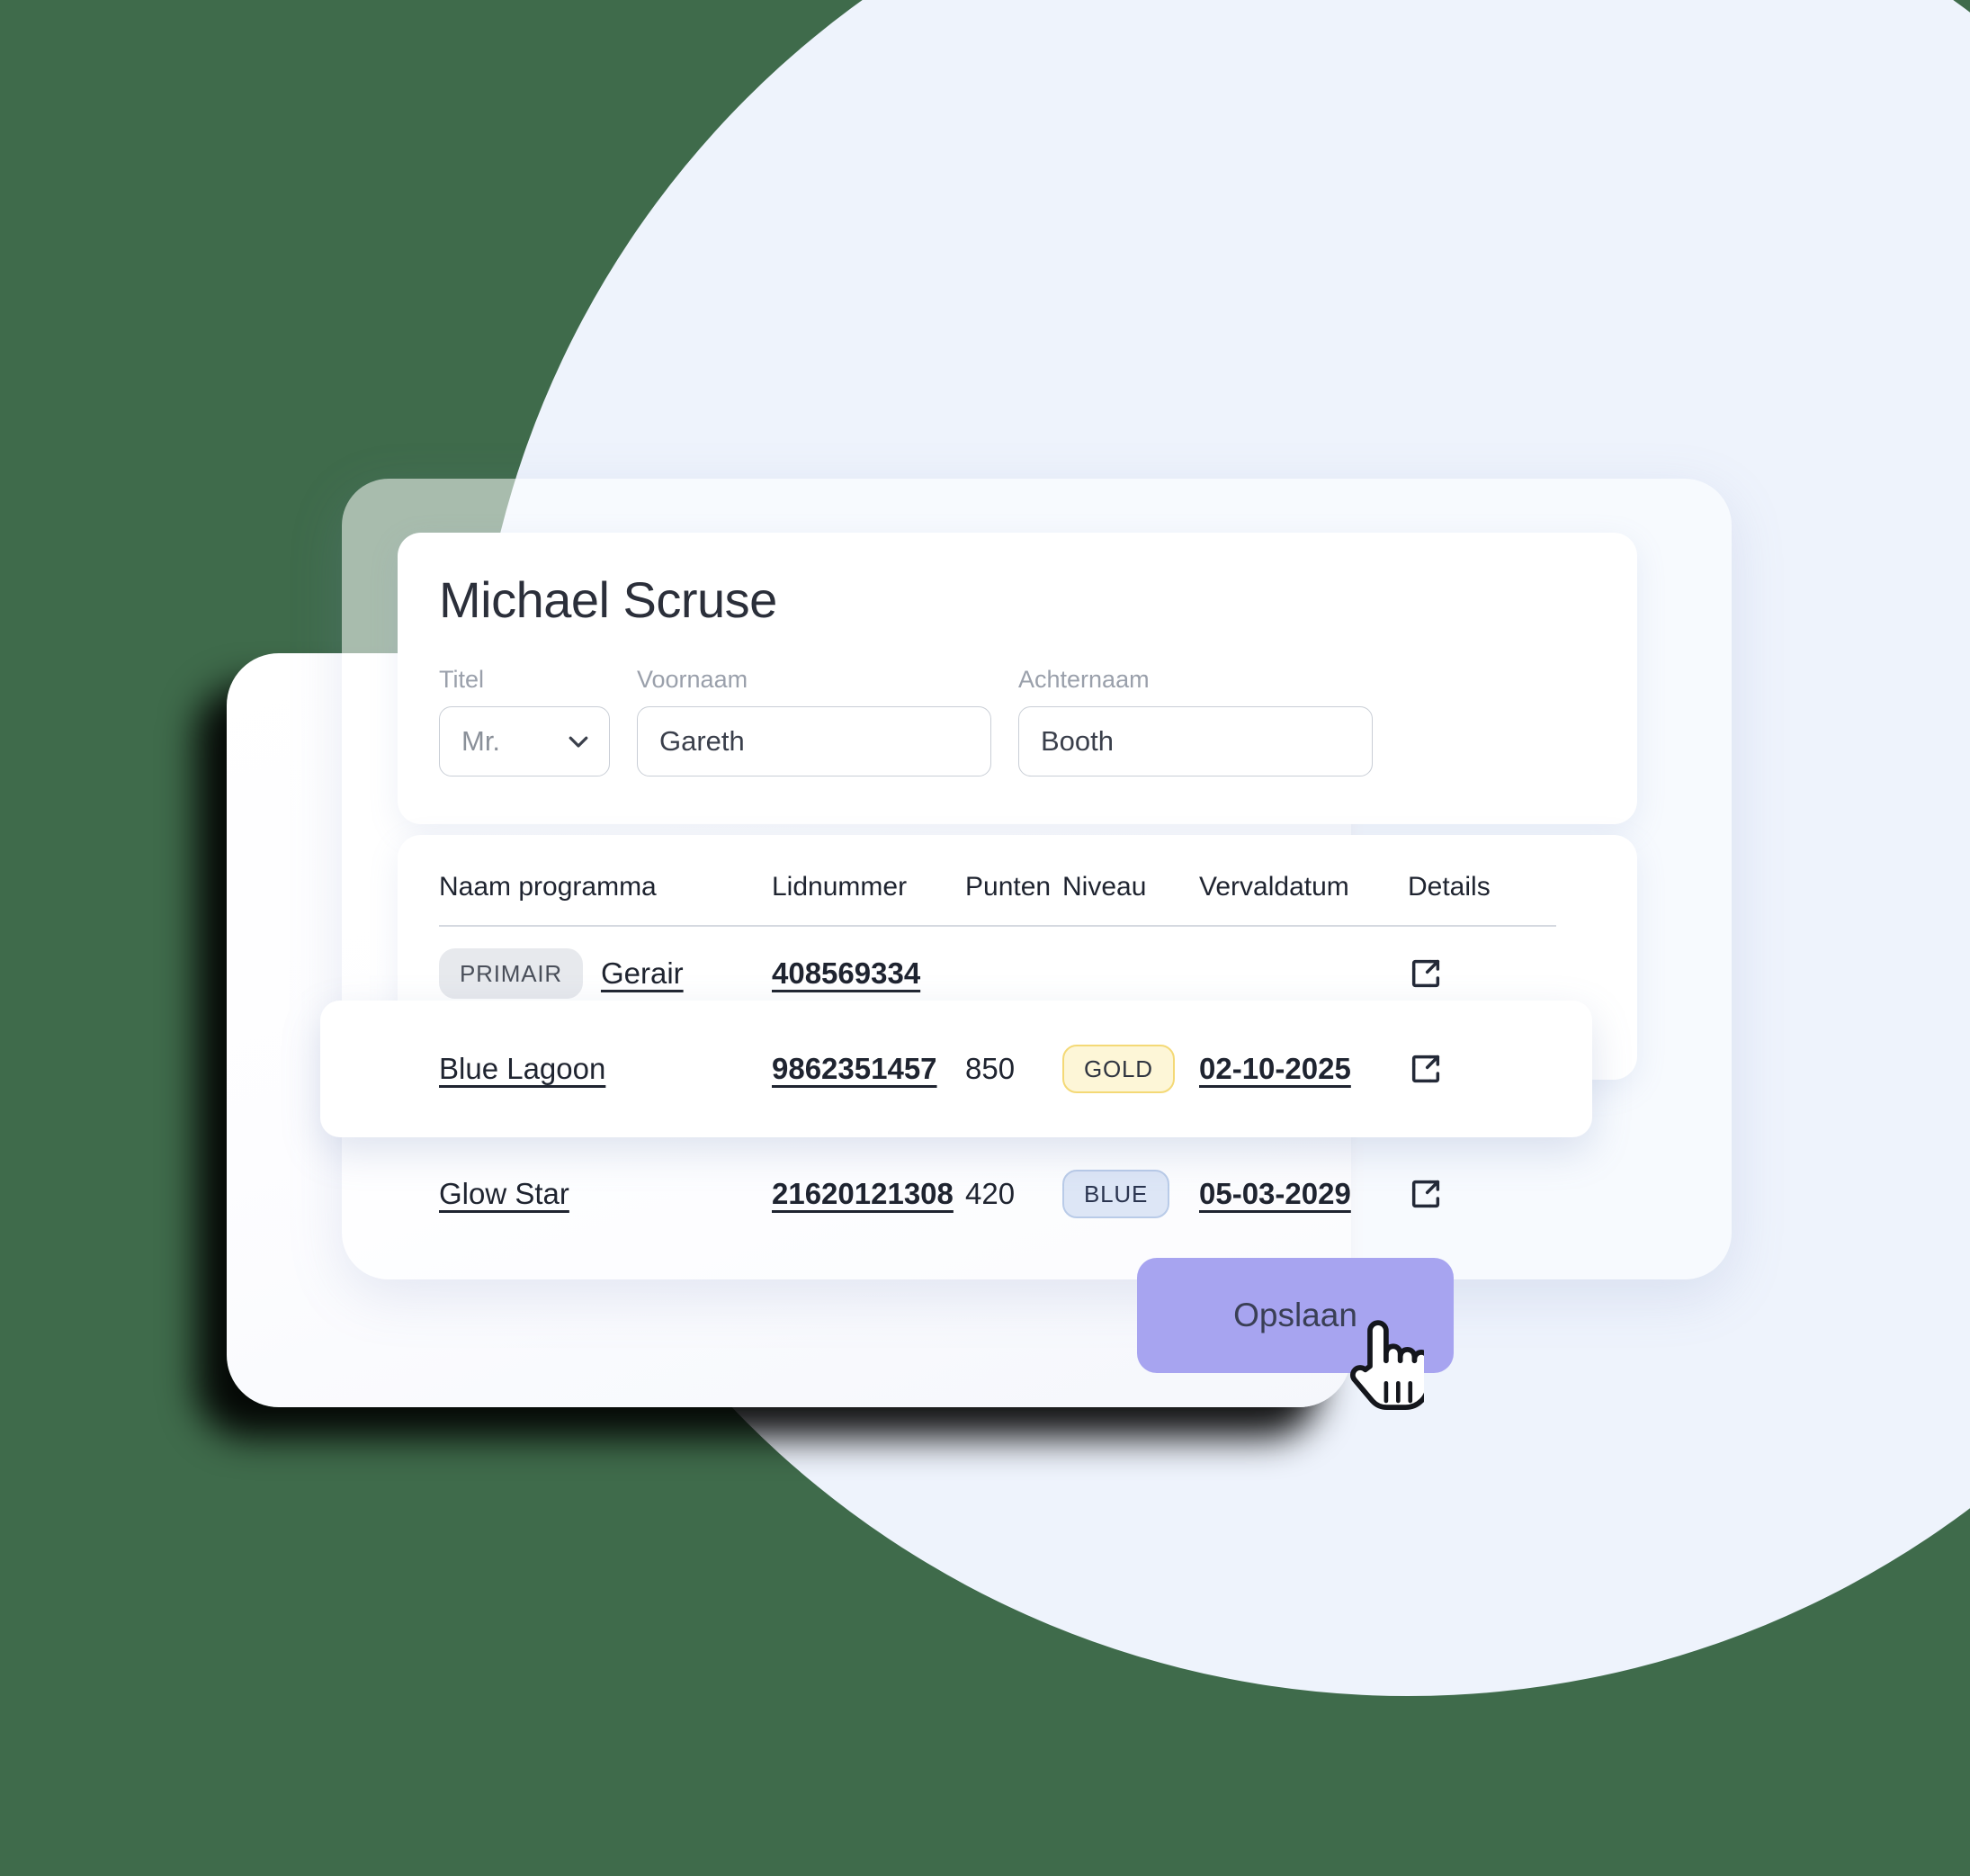 The width and height of the screenshot is (1970, 1876). What do you see at coordinates (840, 887) in the screenshot?
I see `column-header-membership: Lidnummer` at bounding box center [840, 887].